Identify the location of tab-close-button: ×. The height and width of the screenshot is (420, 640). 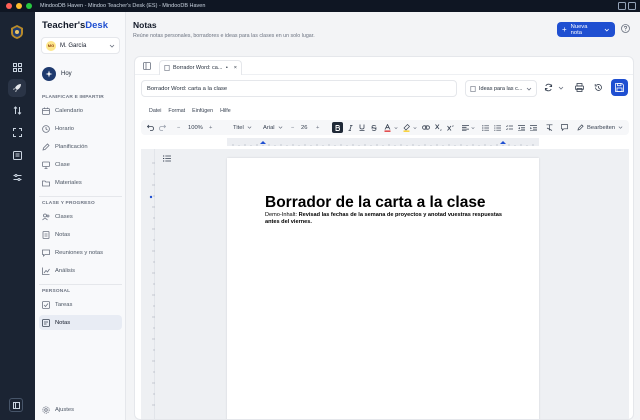
(235, 68).